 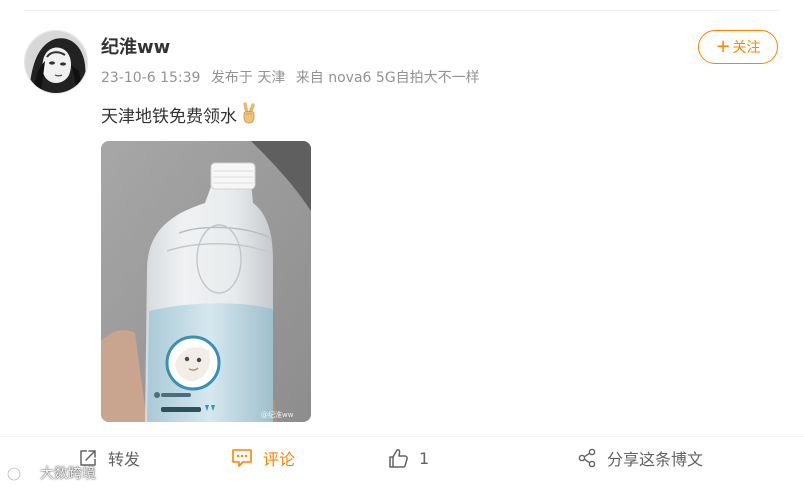 What do you see at coordinates (746, 48) in the screenshot?
I see `follow-label: 关注` at bounding box center [746, 48].